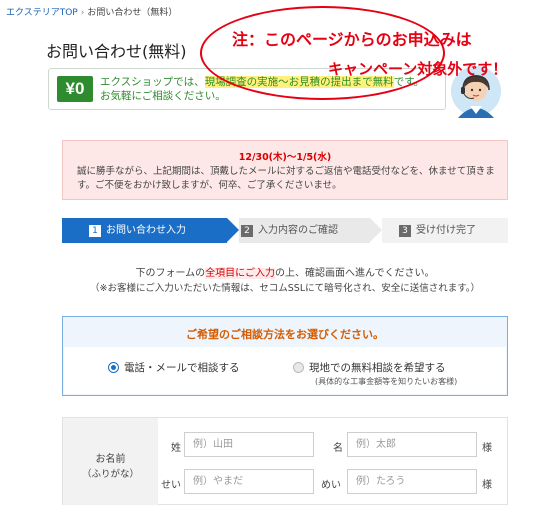 The image size is (560, 505). What do you see at coordinates (412, 444) in the screenshot?
I see `first-name-input: 例）太郎` at bounding box center [412, 444].